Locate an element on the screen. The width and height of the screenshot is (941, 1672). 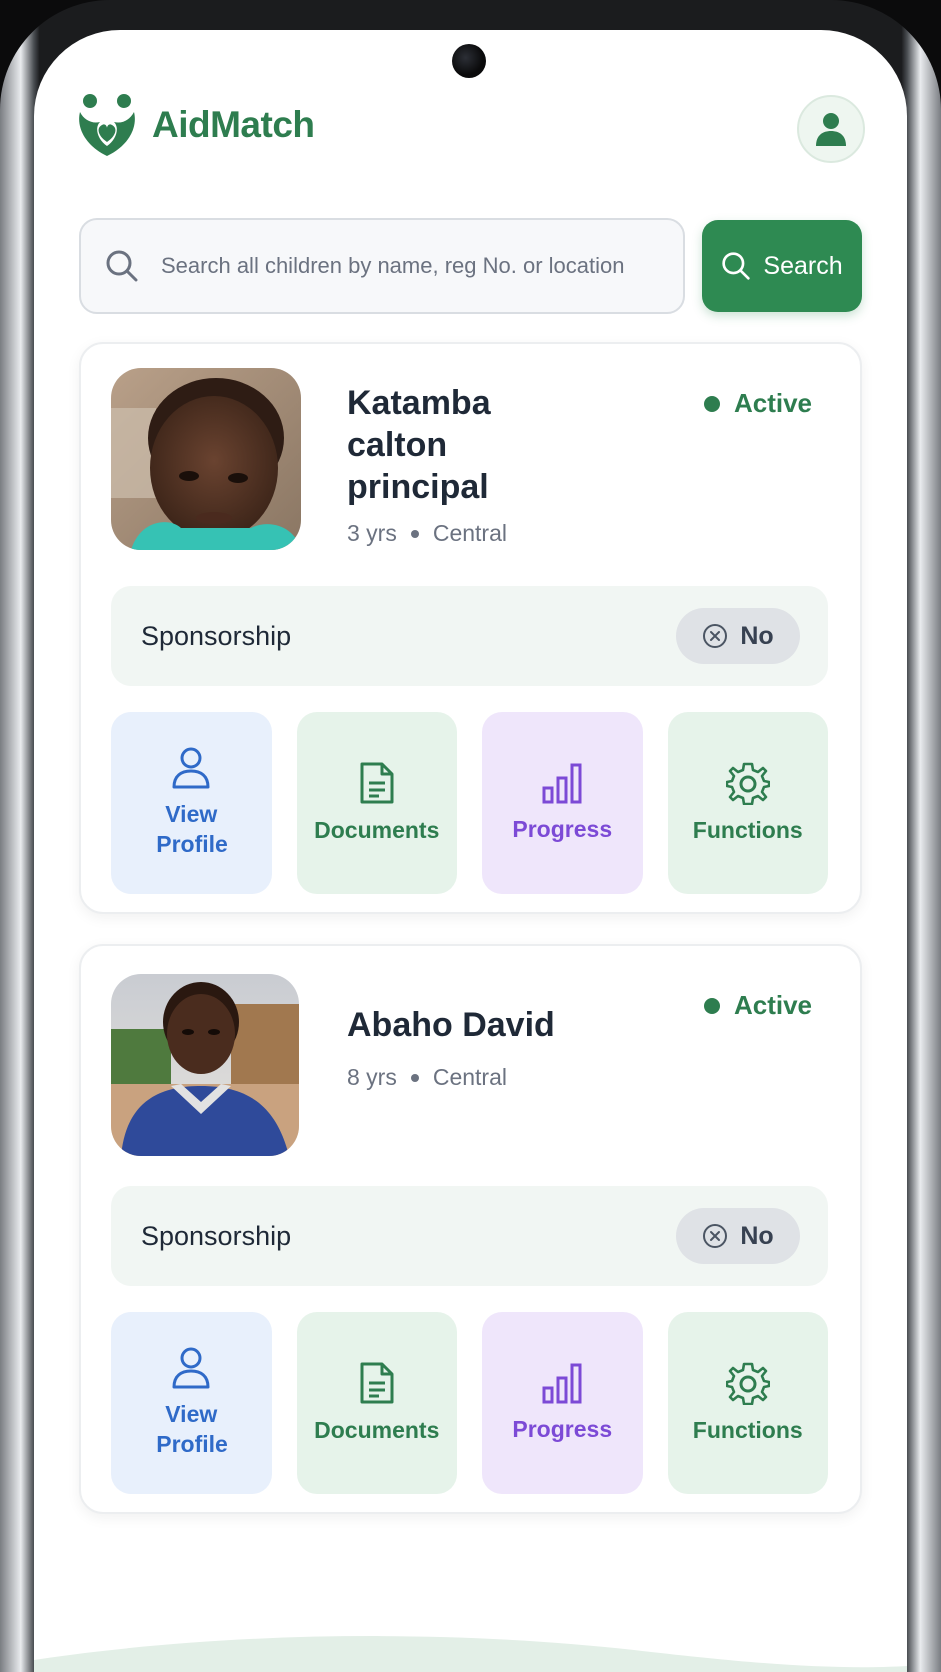
app-name: AidMatch is located at coordinates (233, 124).